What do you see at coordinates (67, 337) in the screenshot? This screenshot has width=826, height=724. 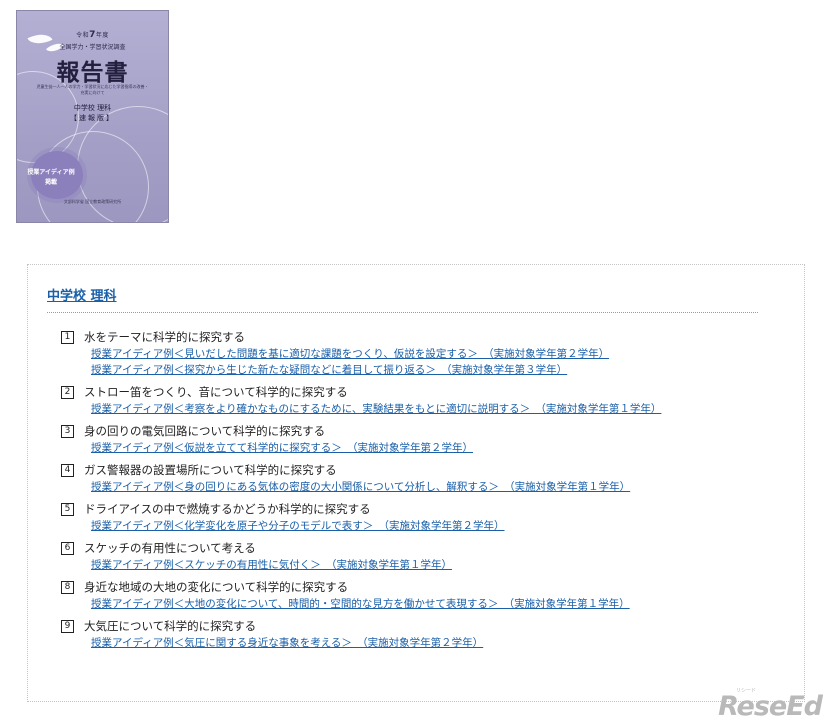 I see `item-number-box: 1` at bounding box center [67, 337].